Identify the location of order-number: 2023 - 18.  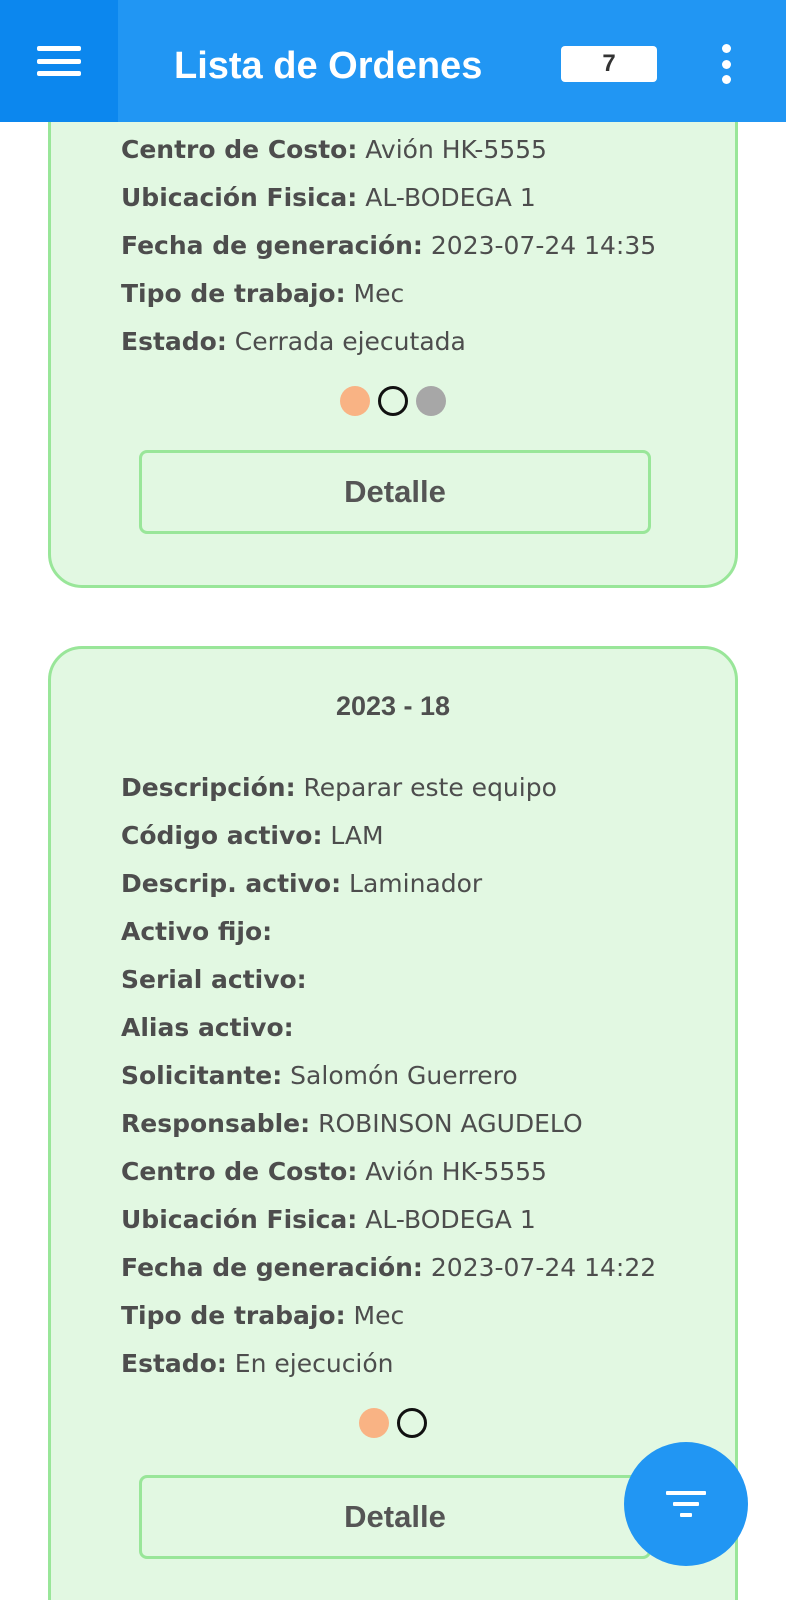
(393, 706).